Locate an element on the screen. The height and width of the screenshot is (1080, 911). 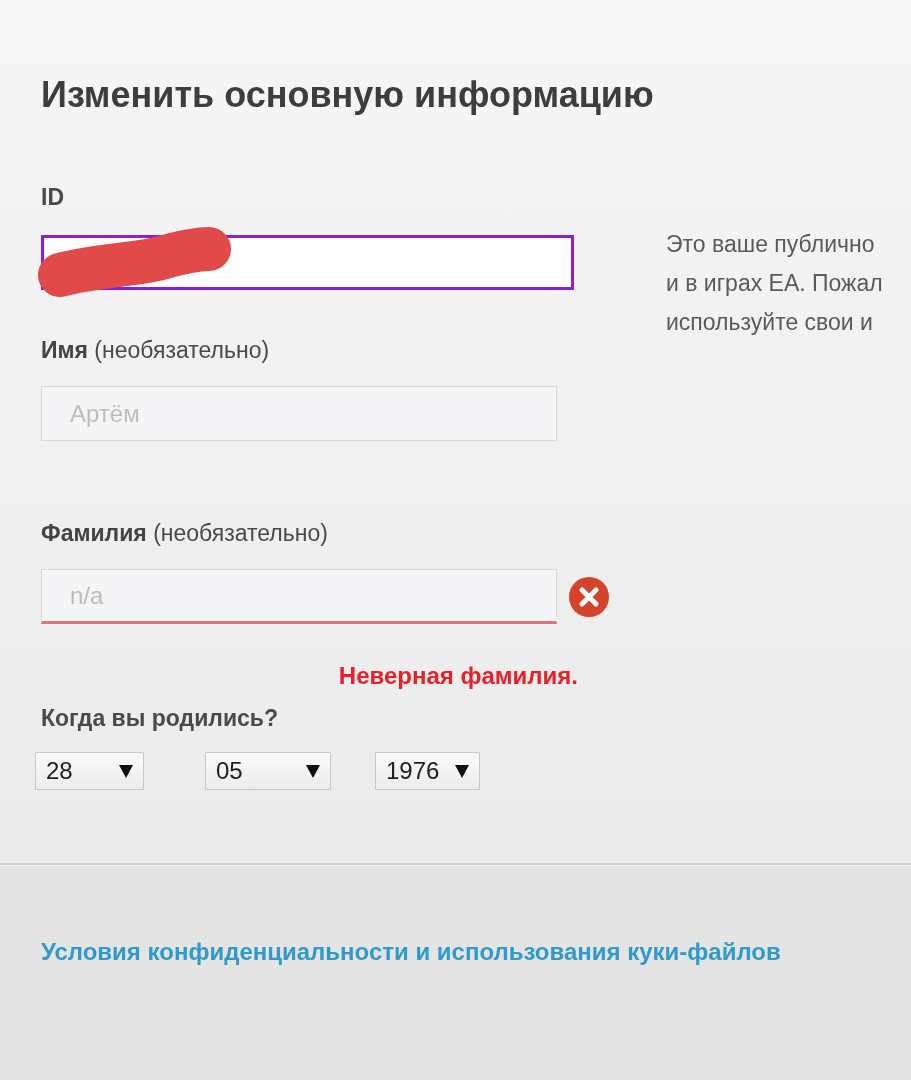
day-select: 28 is located at coordinates (89, 771).